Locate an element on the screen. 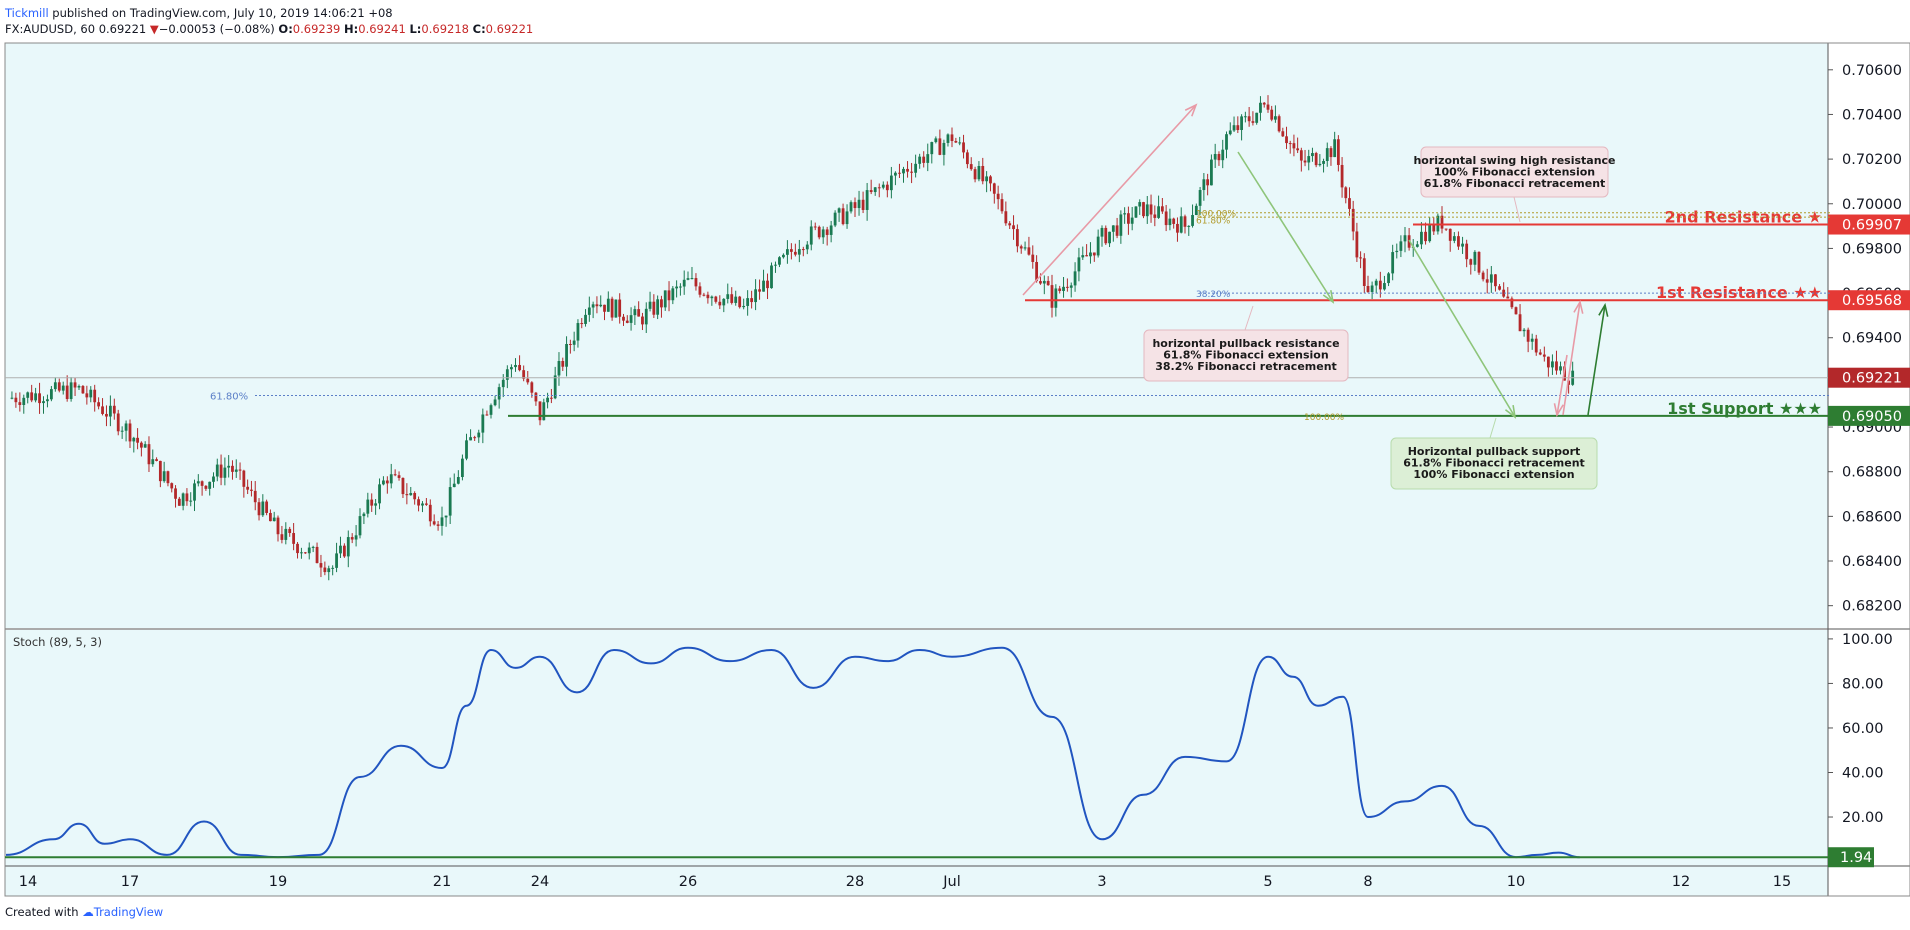  price-tick-label: 0.68200 is located at coordinates (1872, 607).